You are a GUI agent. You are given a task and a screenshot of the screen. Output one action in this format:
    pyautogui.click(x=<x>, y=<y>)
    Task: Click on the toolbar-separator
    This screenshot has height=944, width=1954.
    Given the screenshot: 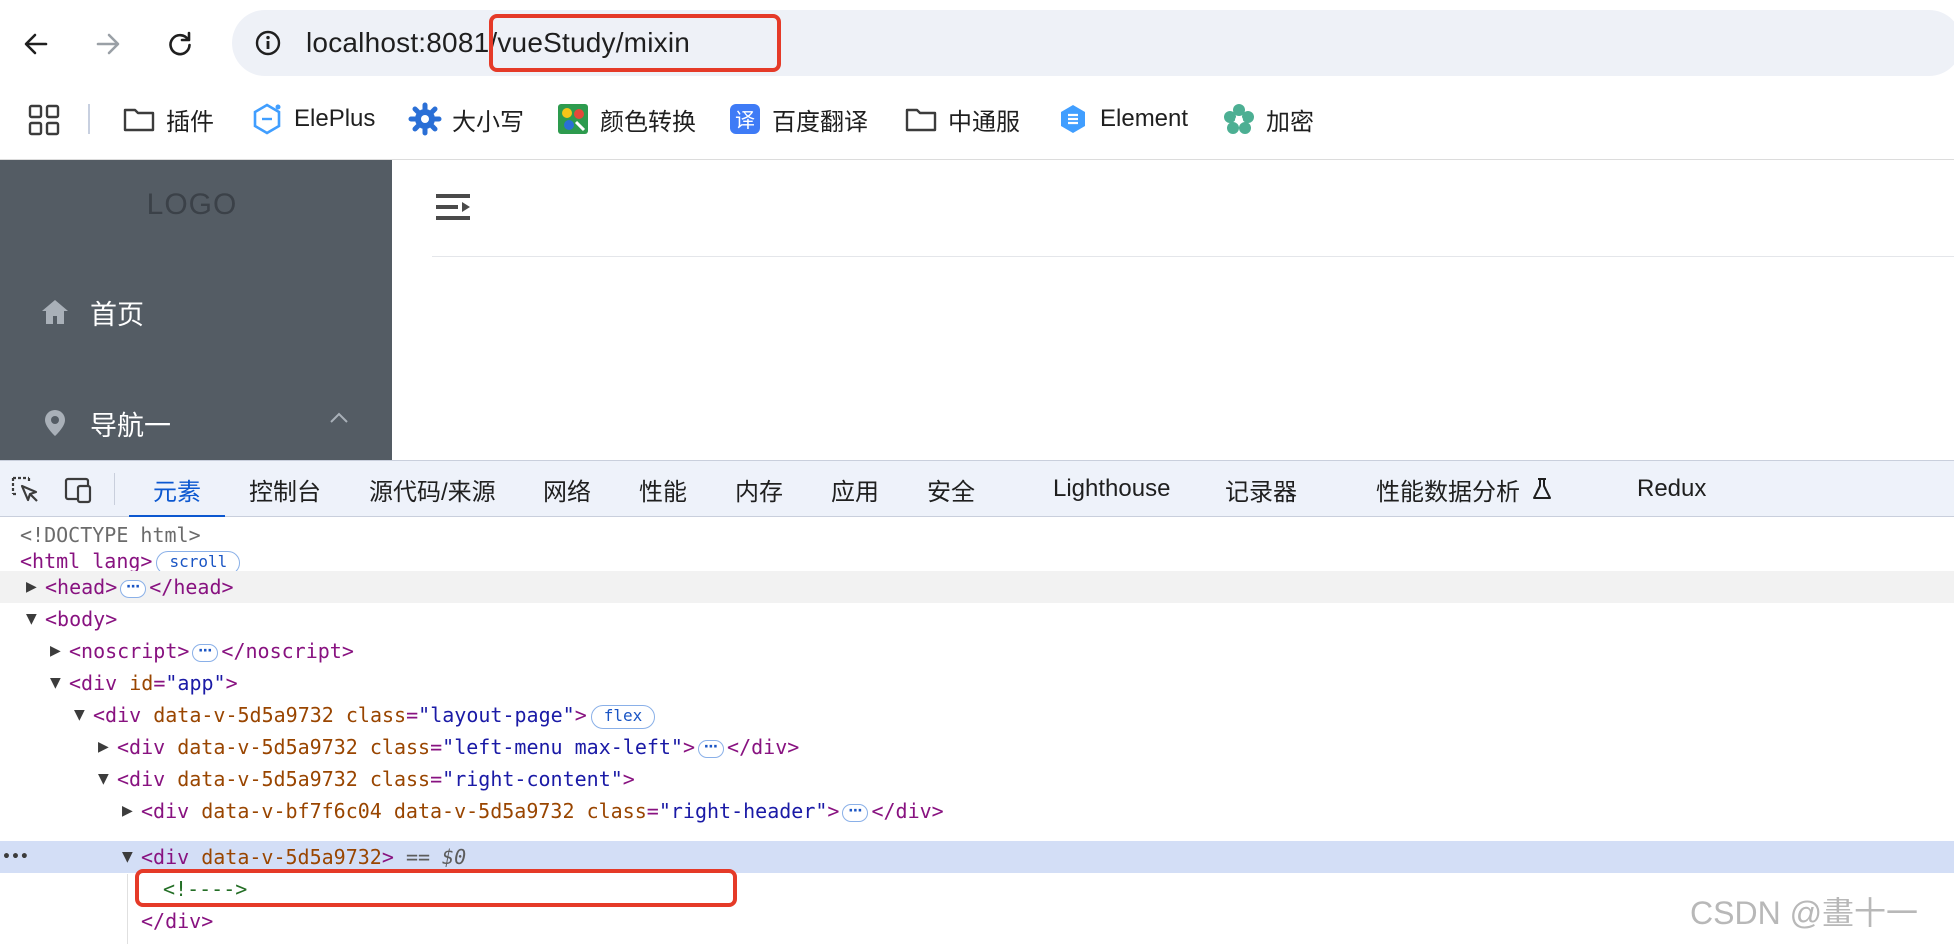 What is the action you would take?
    pyautogui.click(x=114, y=489)
    